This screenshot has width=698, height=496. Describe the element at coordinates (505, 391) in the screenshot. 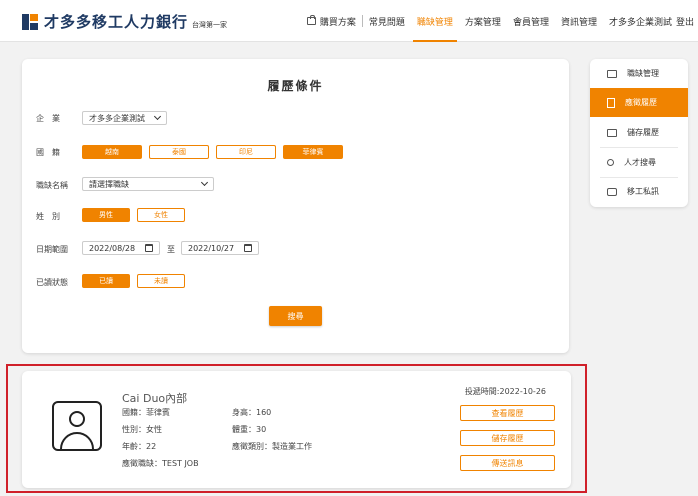

I see `submission-time: 投遞時間:2022-10-26` at that location.